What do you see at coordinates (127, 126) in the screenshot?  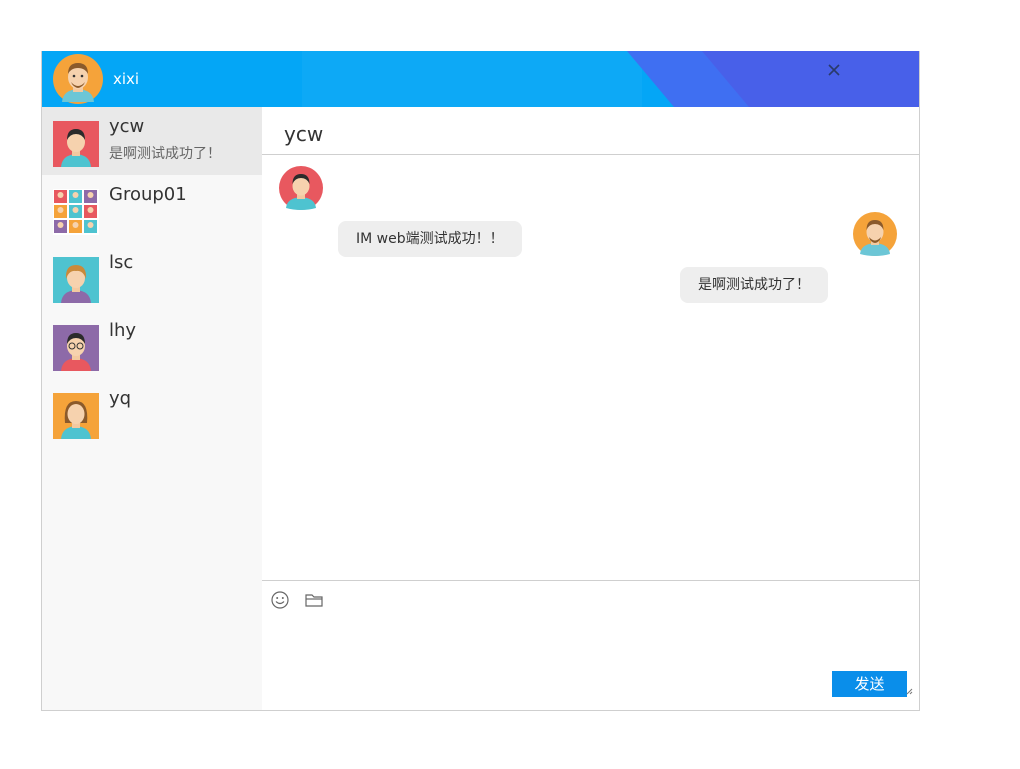 I see `contact-name: ycw` at bounding box center [127, 126].